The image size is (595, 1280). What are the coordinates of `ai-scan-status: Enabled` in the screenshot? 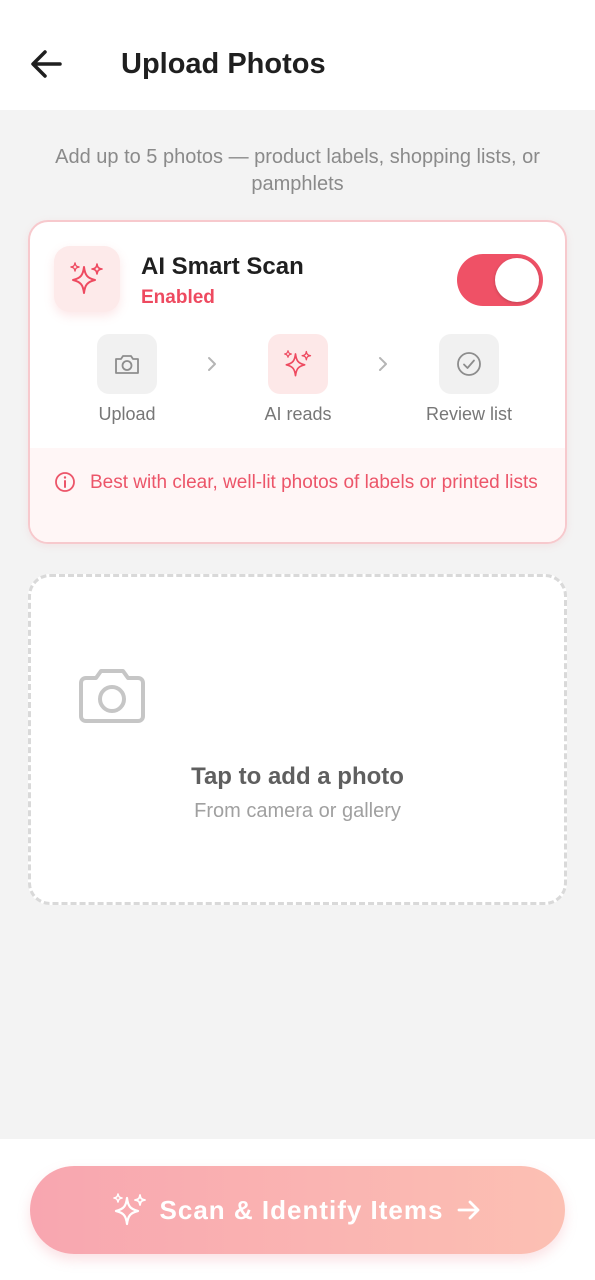 It's located at (178, 297).